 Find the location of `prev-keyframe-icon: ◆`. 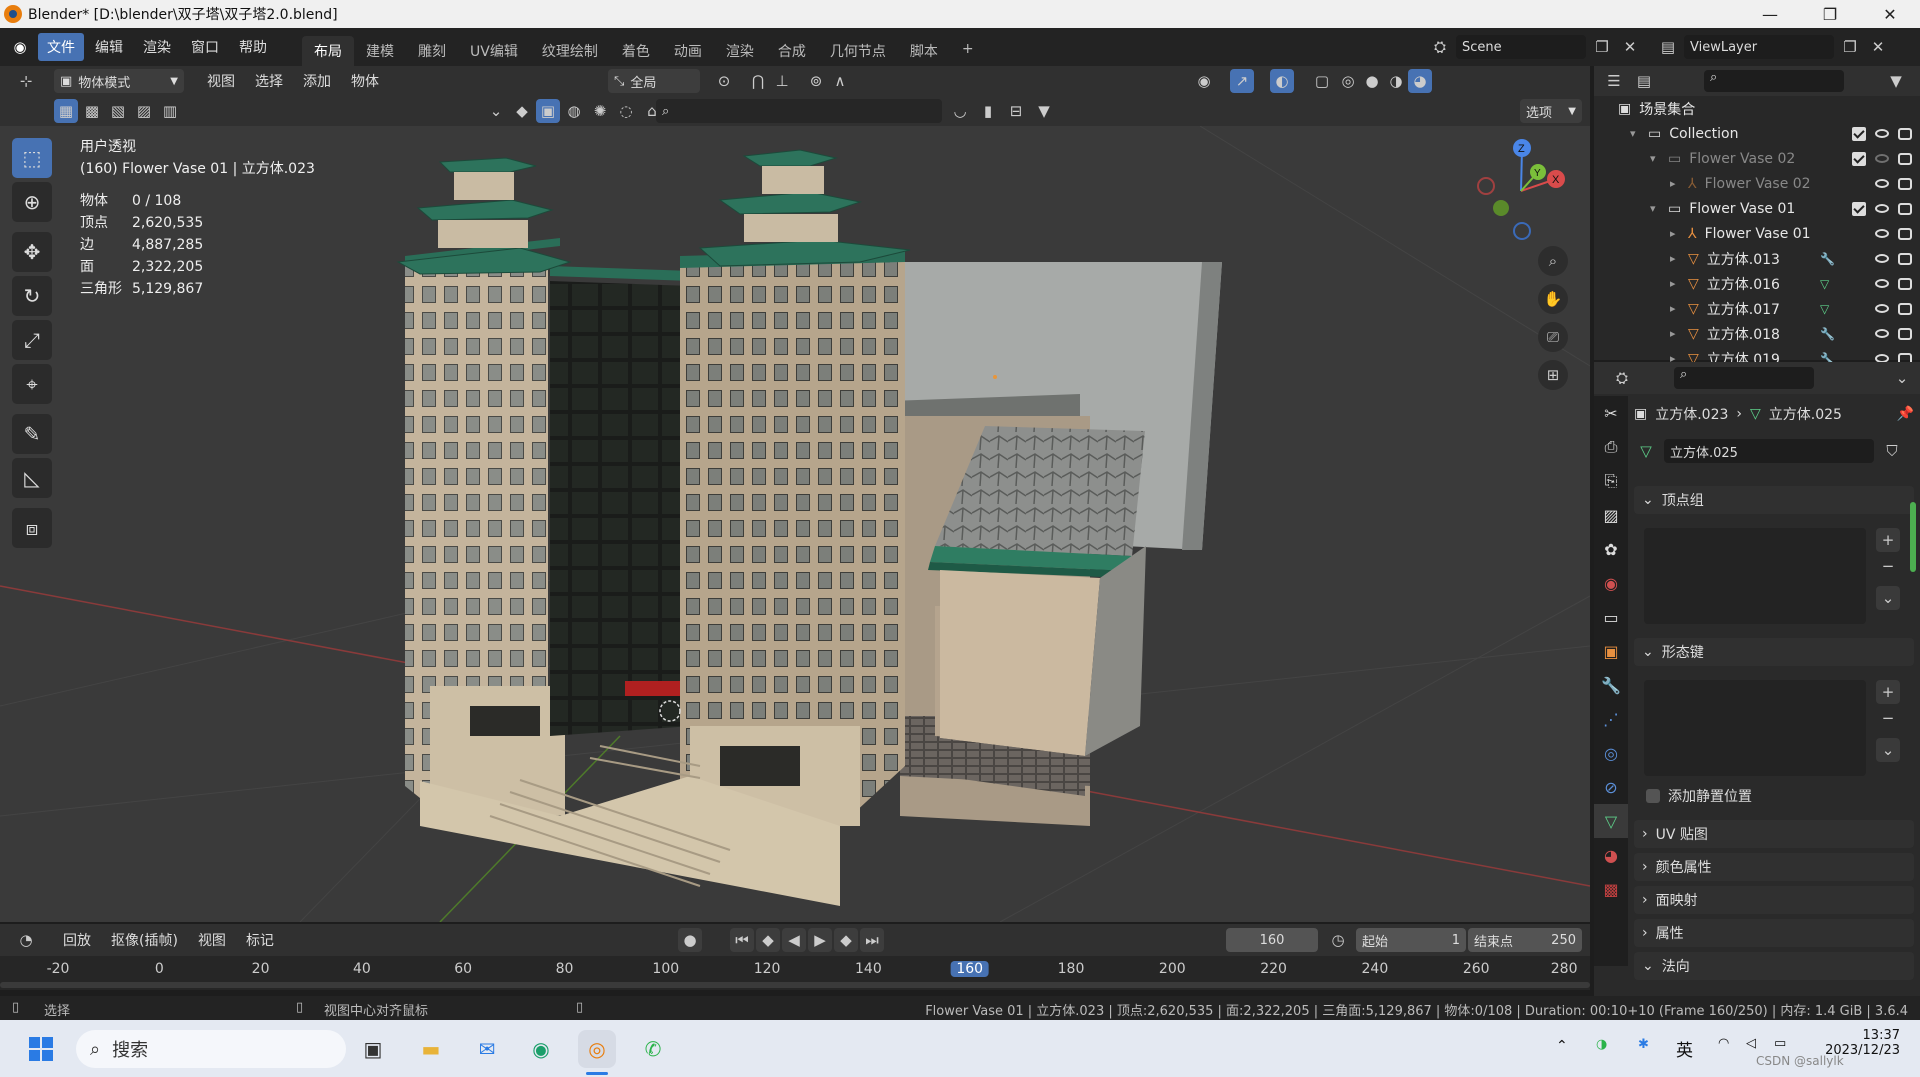

prev-keyframe-icon: ◆ is located at coordinates (768, 940).